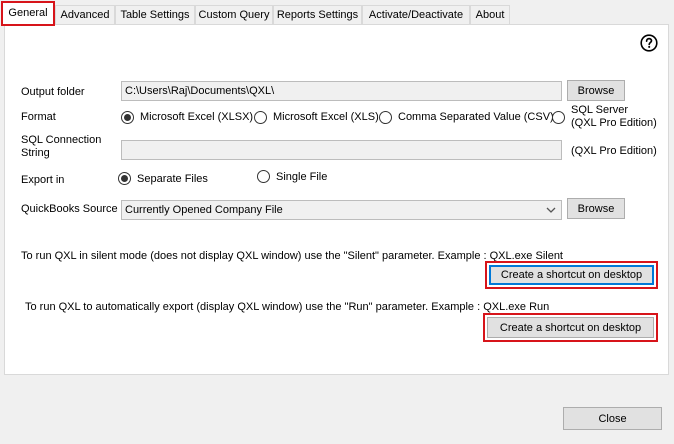 The width and height of the screenshot is (674, 444). What do you see at coordinates (53, 92) in the screenshot?
I see `output-folder-label: Output folder` at bounding box center [53, 92].